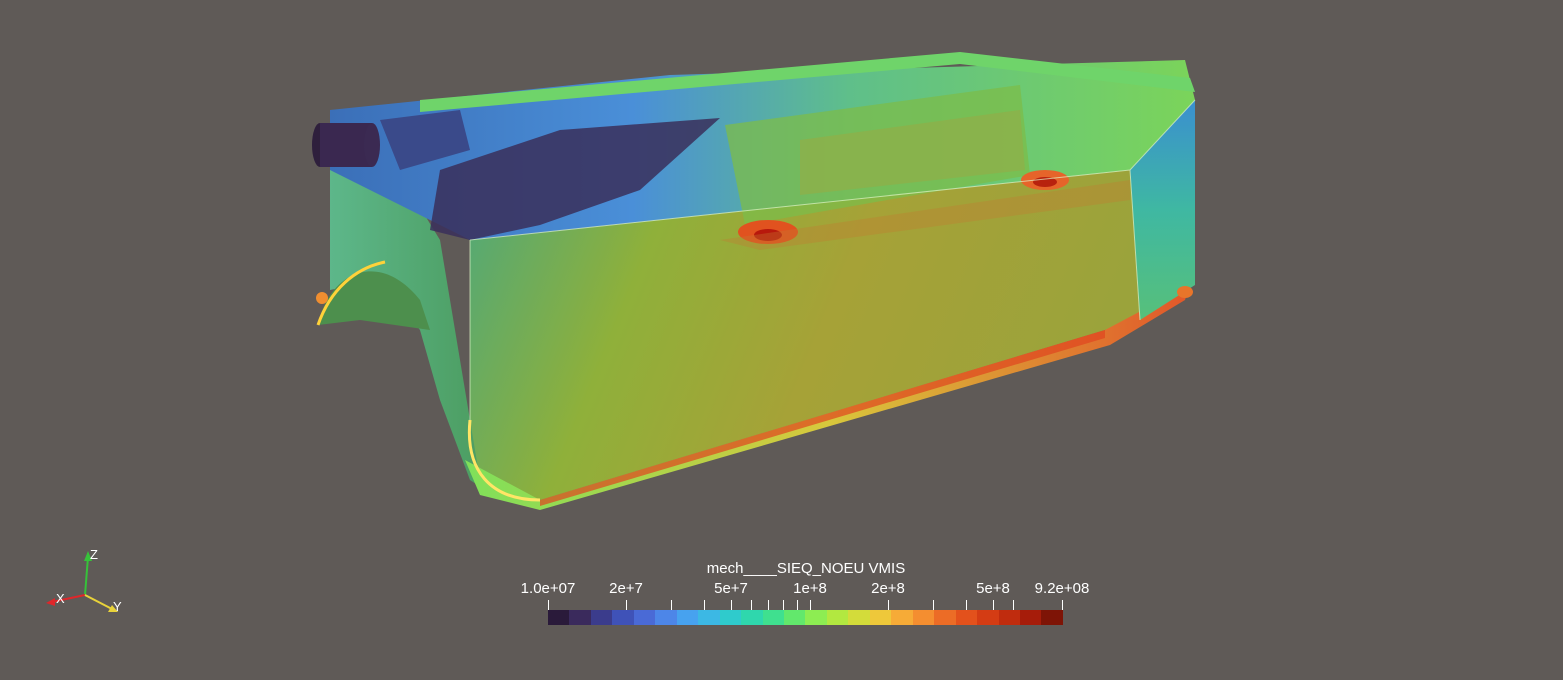 The width and height of the screenshot is (1563, 680). I want to click on tick-label: 5e+8, so click(993, 588).